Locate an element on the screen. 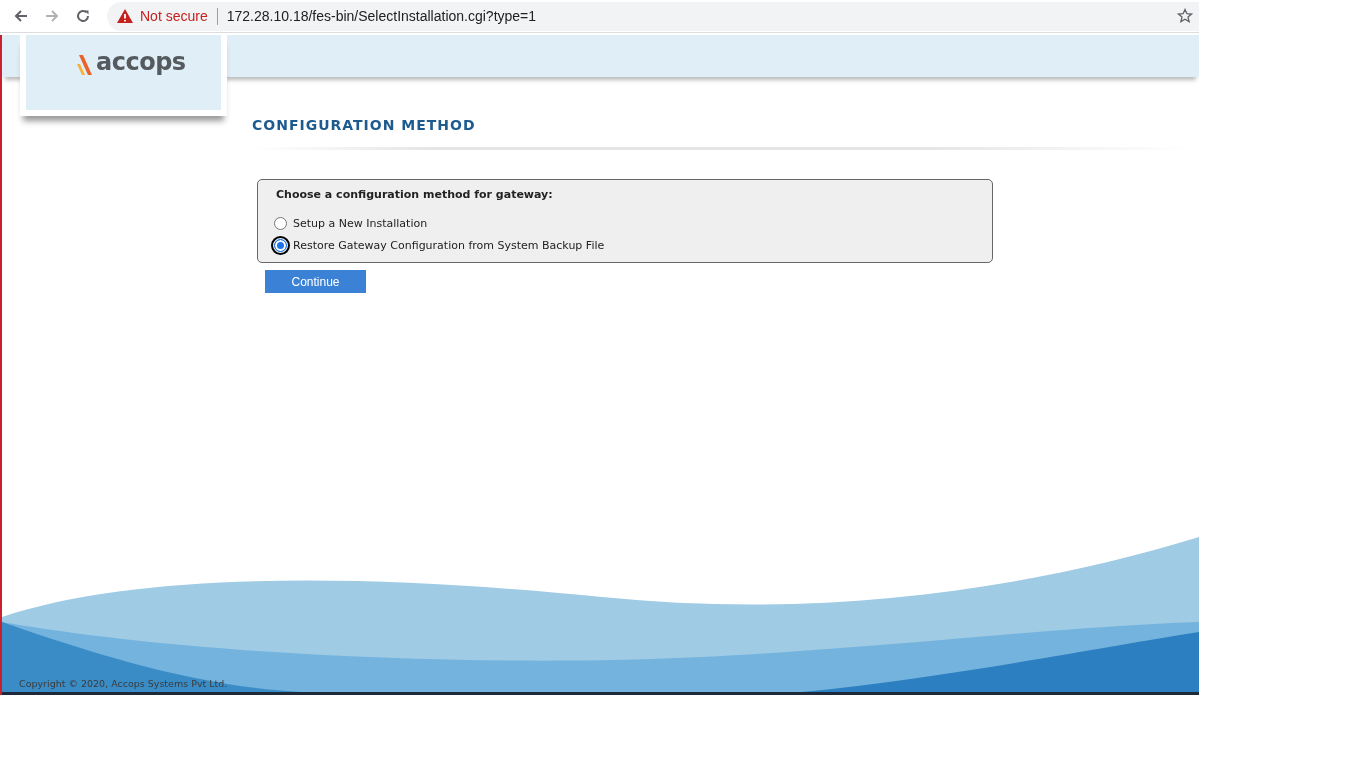 The image size is (1366, 768). back-icon is located at coordinates (21, 16).